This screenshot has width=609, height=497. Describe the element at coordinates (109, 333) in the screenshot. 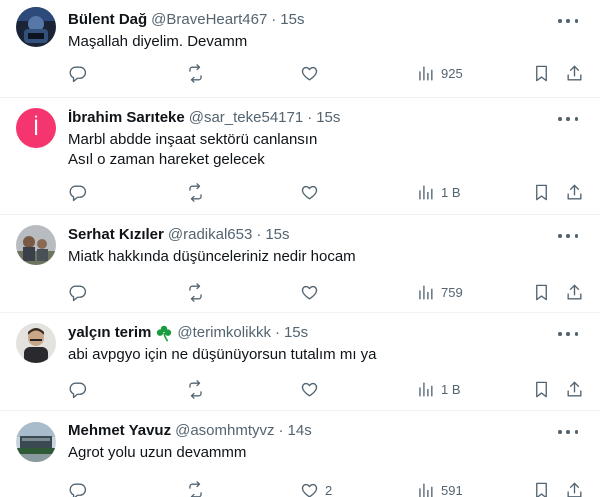

I see `author-name: yalçın terim` at that location.